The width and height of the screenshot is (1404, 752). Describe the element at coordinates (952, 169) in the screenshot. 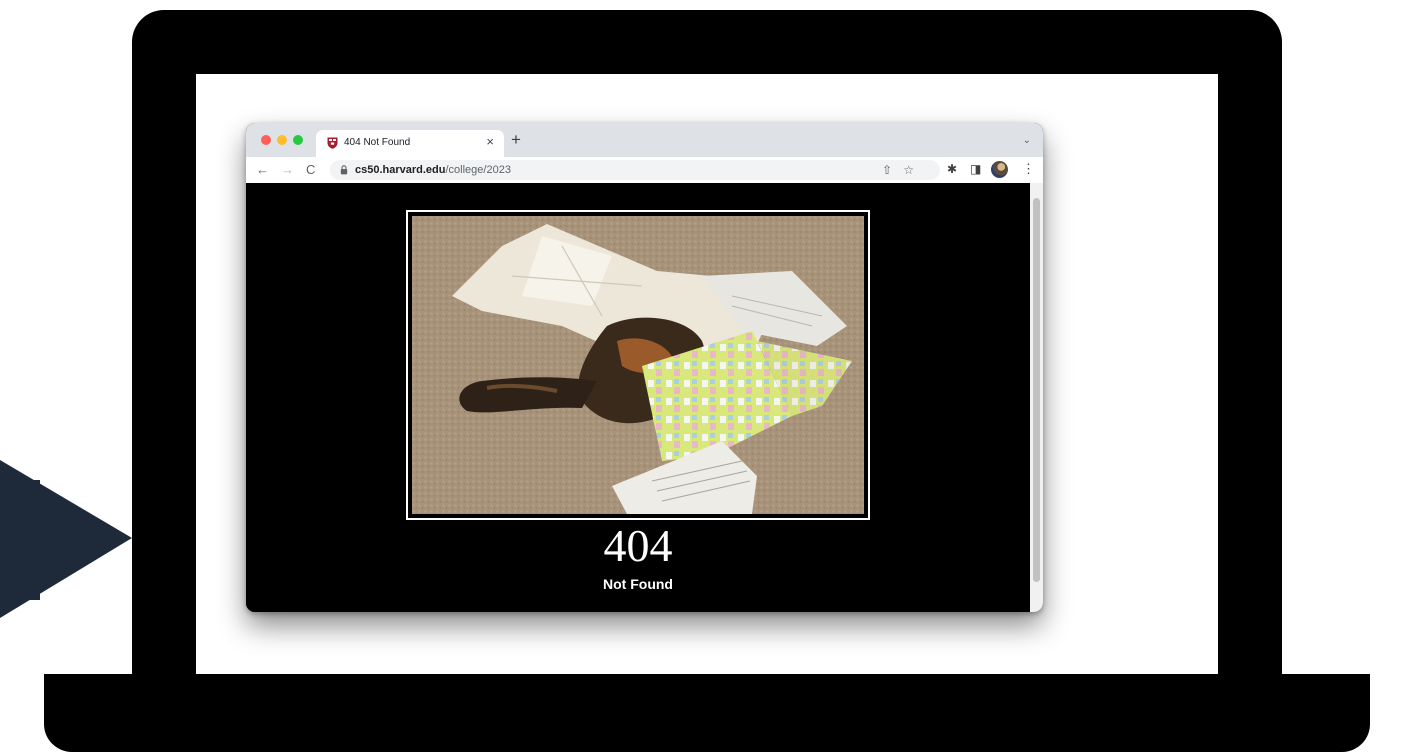

I see `extensions-puzzle-icon: ✱` at that location.